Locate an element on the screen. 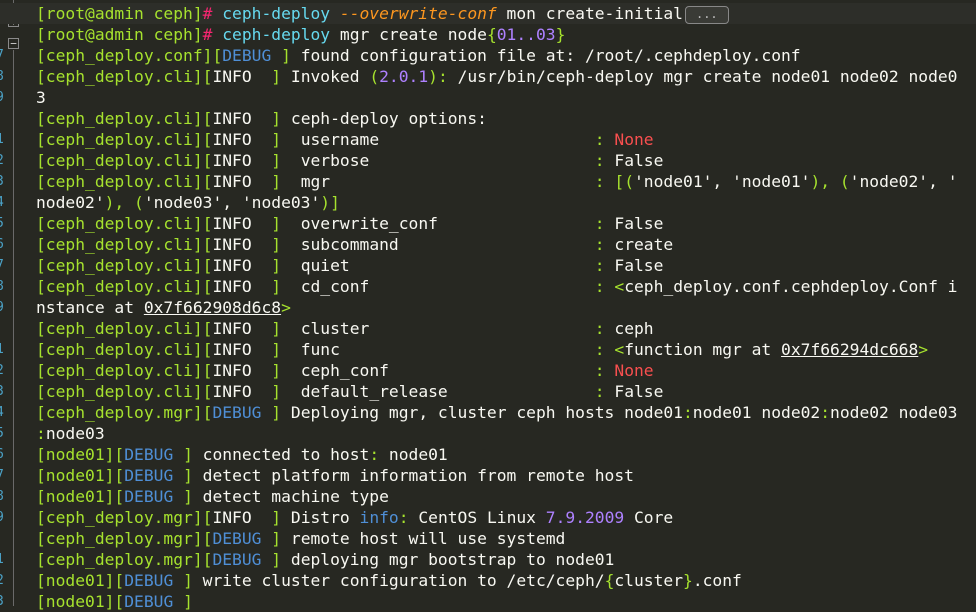 The image size is (976, 612). fold-collapse-icon: − is located at coordinates (13, 43).